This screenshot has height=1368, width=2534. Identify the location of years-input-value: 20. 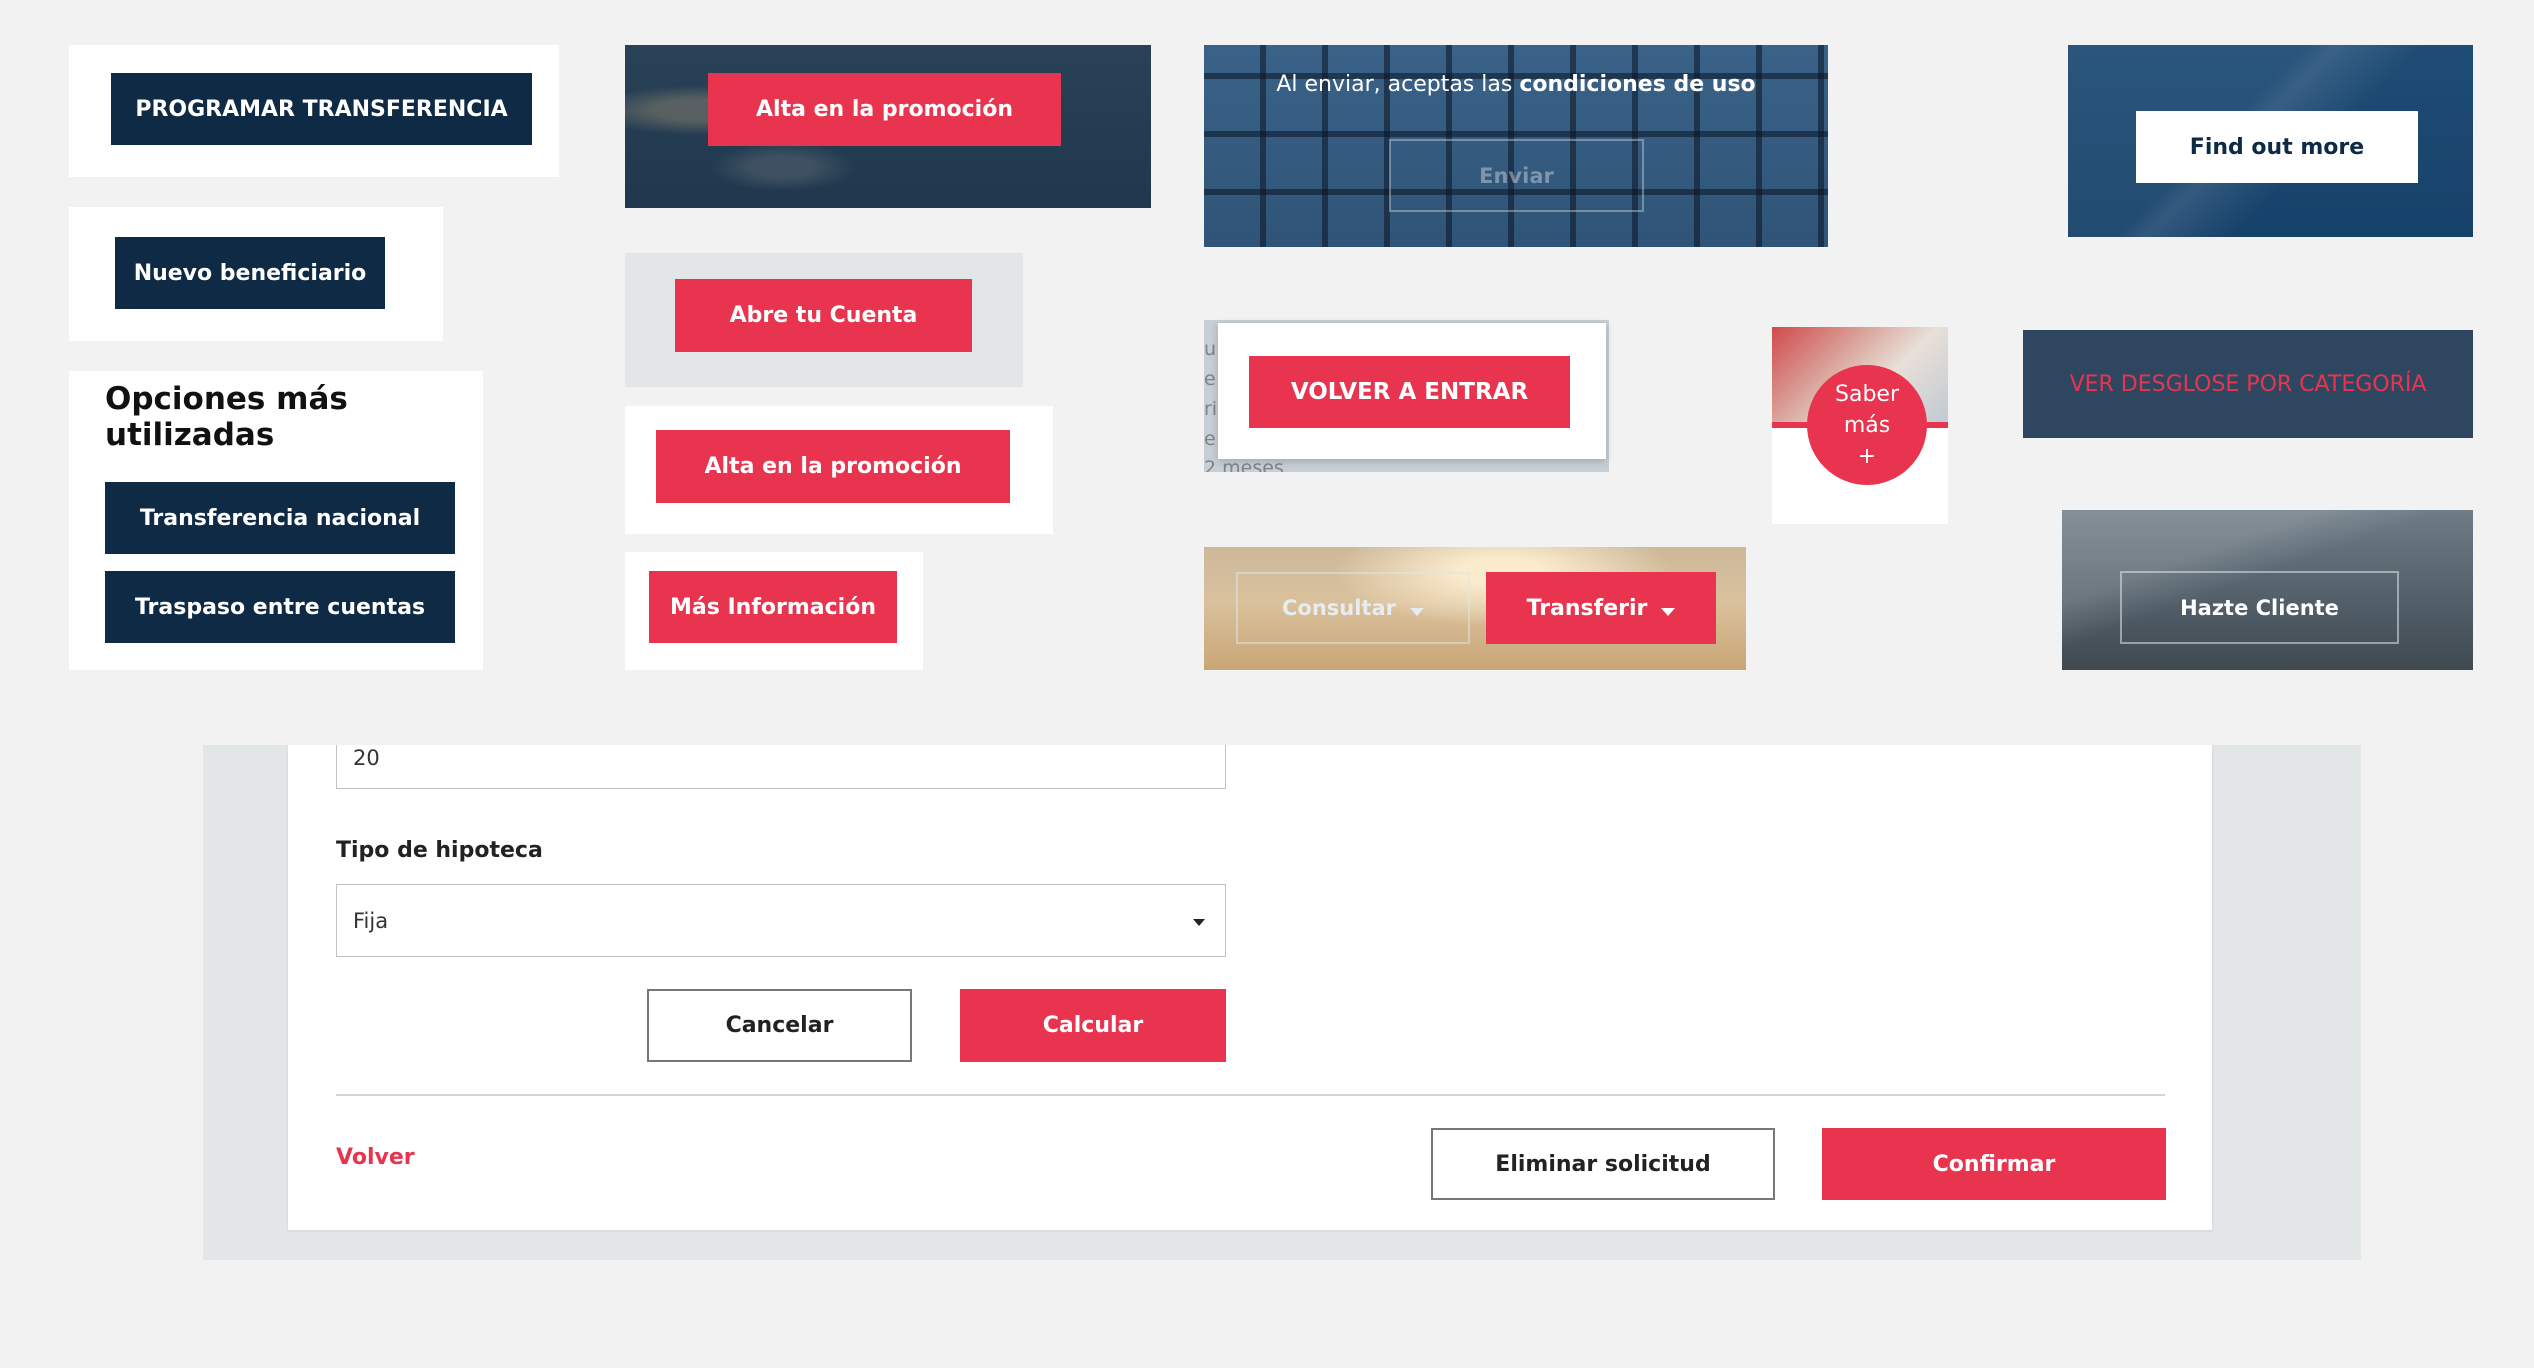
(366, 758).